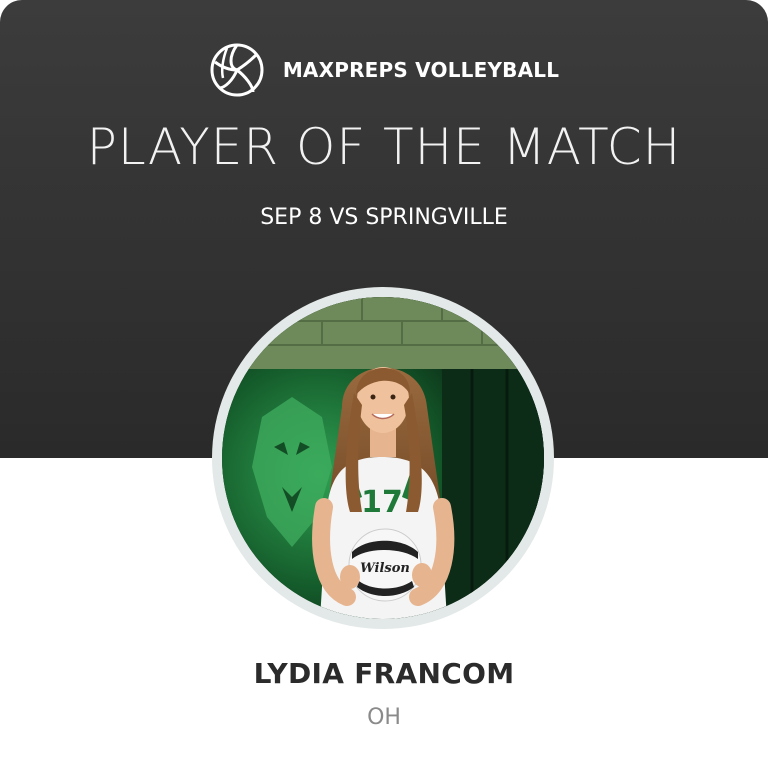  What do you see at coordinates (421, 70) in the screenshot?
I see `brand-name: MAXPREPS VOLLEYBALL` at bounding box center [421, 70].